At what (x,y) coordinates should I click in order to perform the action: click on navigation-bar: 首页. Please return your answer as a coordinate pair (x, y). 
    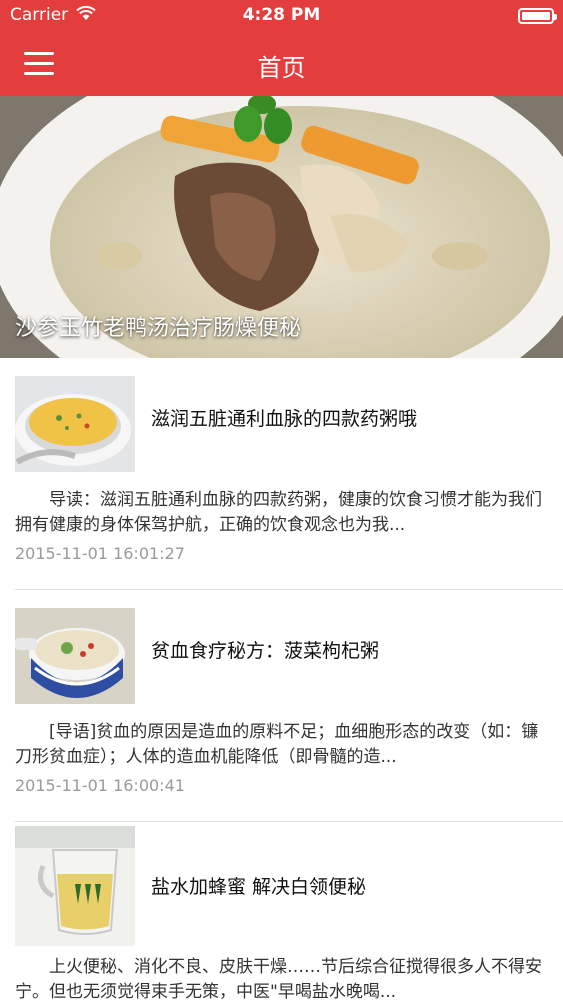
    Looking at the image, I should click on (281, 63).